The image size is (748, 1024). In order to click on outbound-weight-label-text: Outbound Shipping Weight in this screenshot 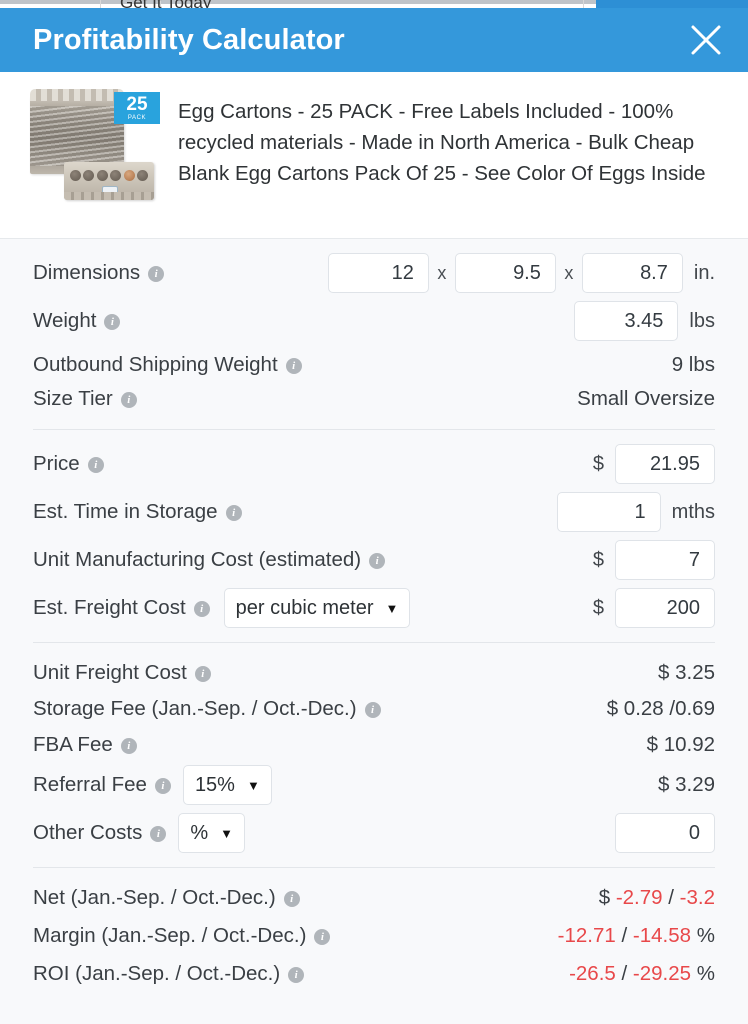, I will do `click(155, 364)`.